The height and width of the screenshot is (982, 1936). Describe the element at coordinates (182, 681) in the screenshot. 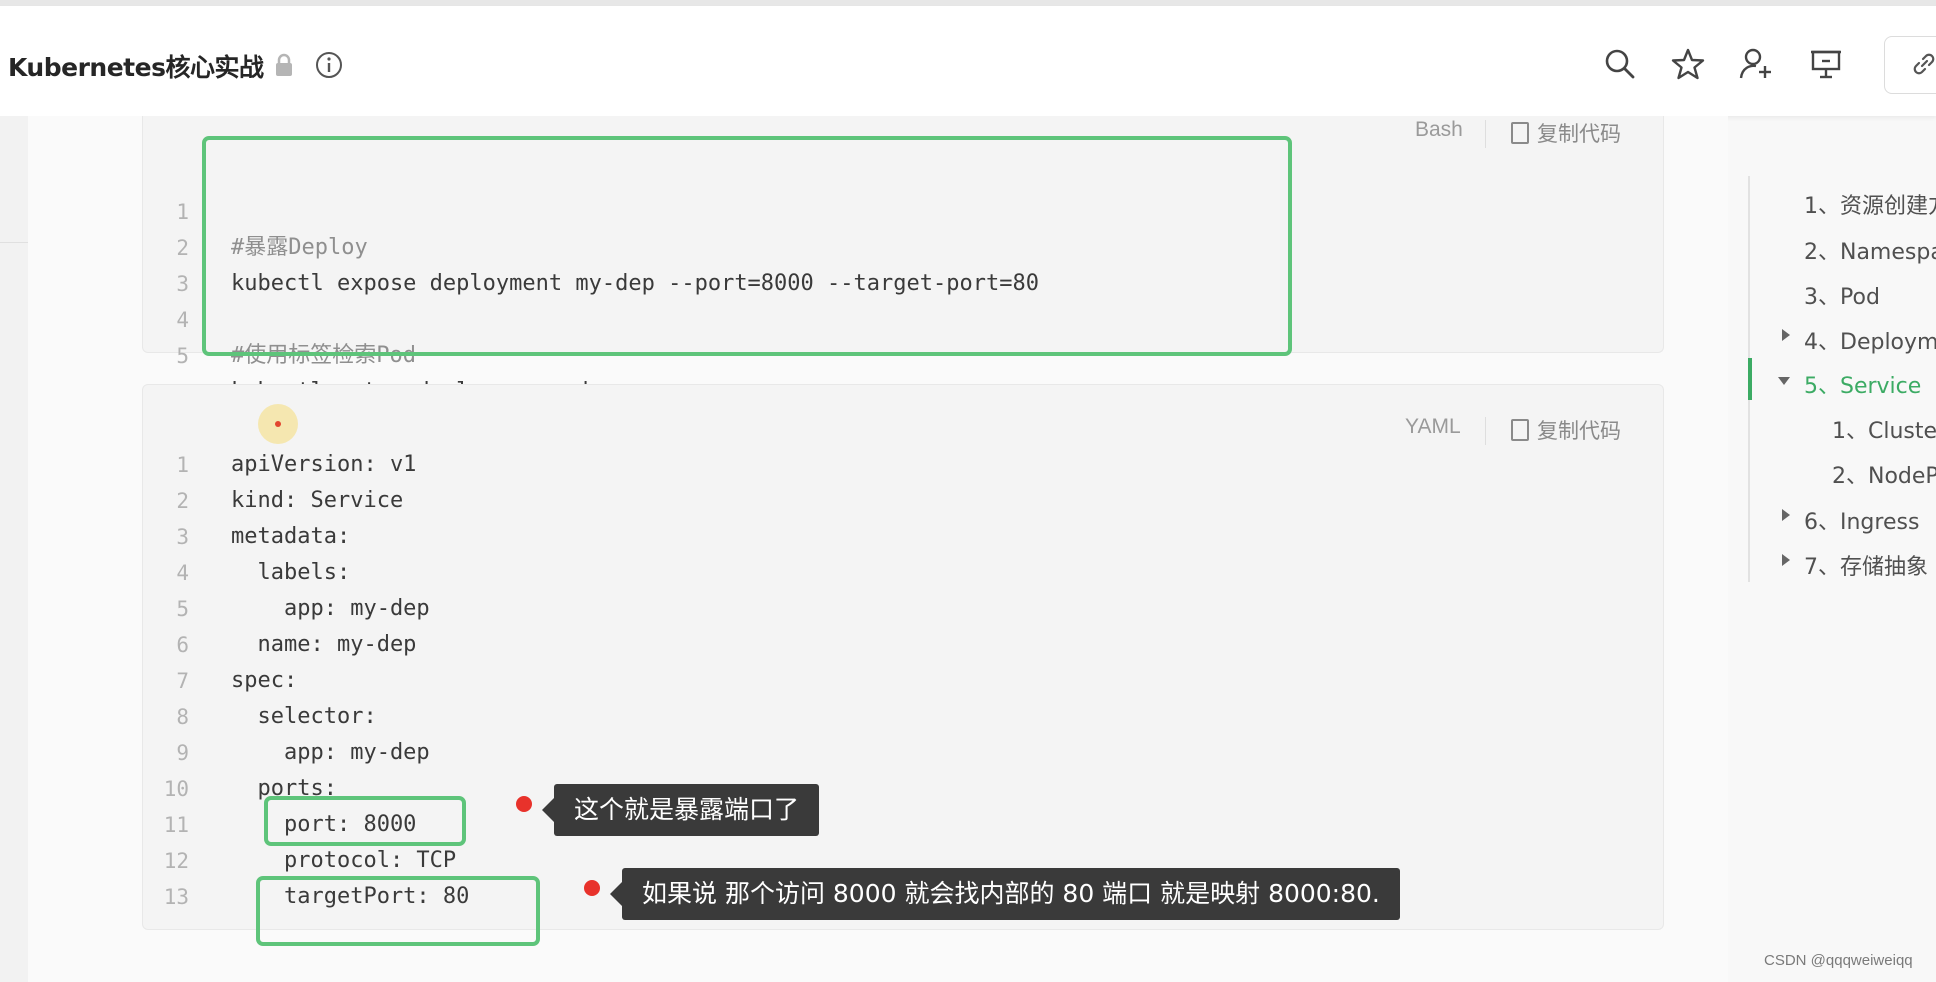

I see `line-number: 7` at that location.